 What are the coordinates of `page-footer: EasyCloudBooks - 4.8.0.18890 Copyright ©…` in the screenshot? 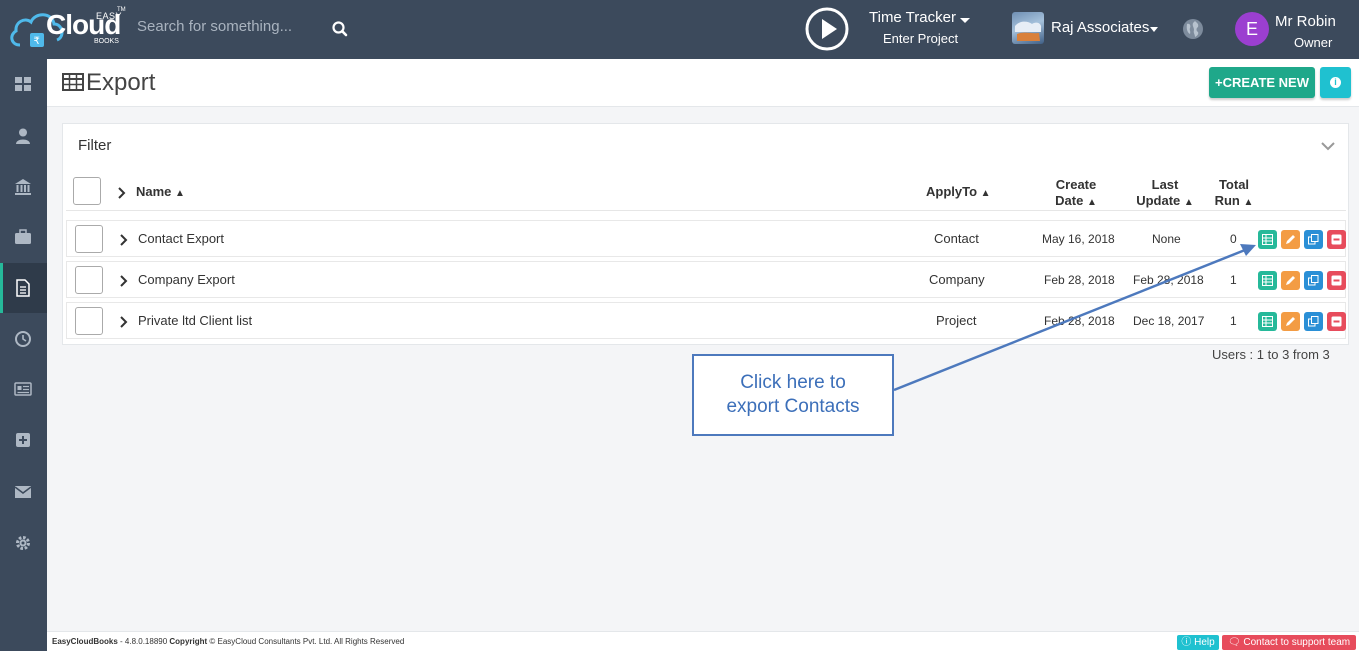 It's located at (703, 641).